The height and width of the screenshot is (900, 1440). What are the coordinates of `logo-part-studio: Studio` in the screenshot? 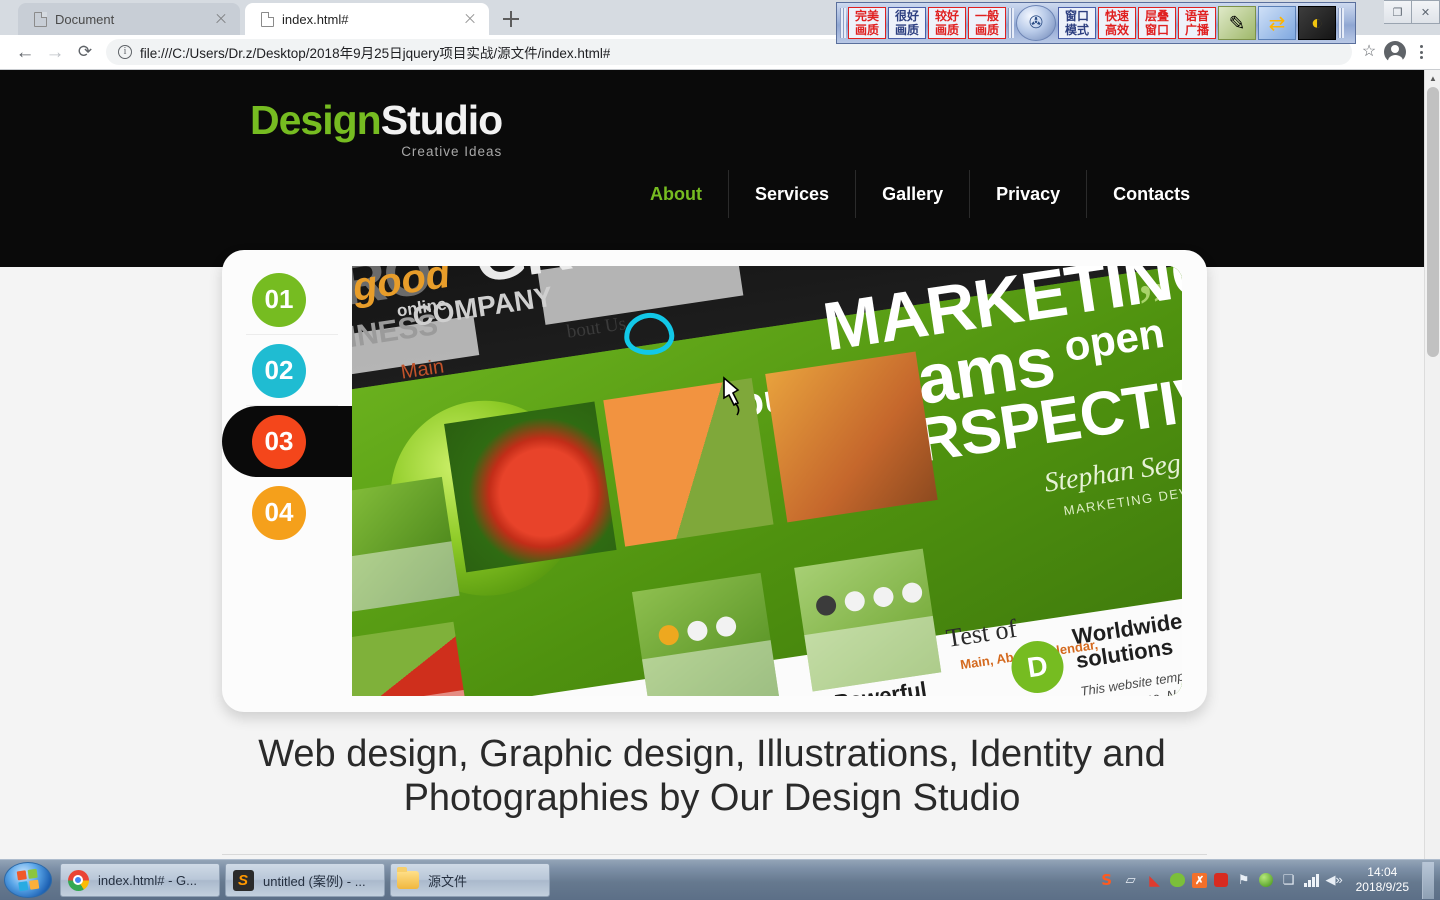 It's located at (442, 120).